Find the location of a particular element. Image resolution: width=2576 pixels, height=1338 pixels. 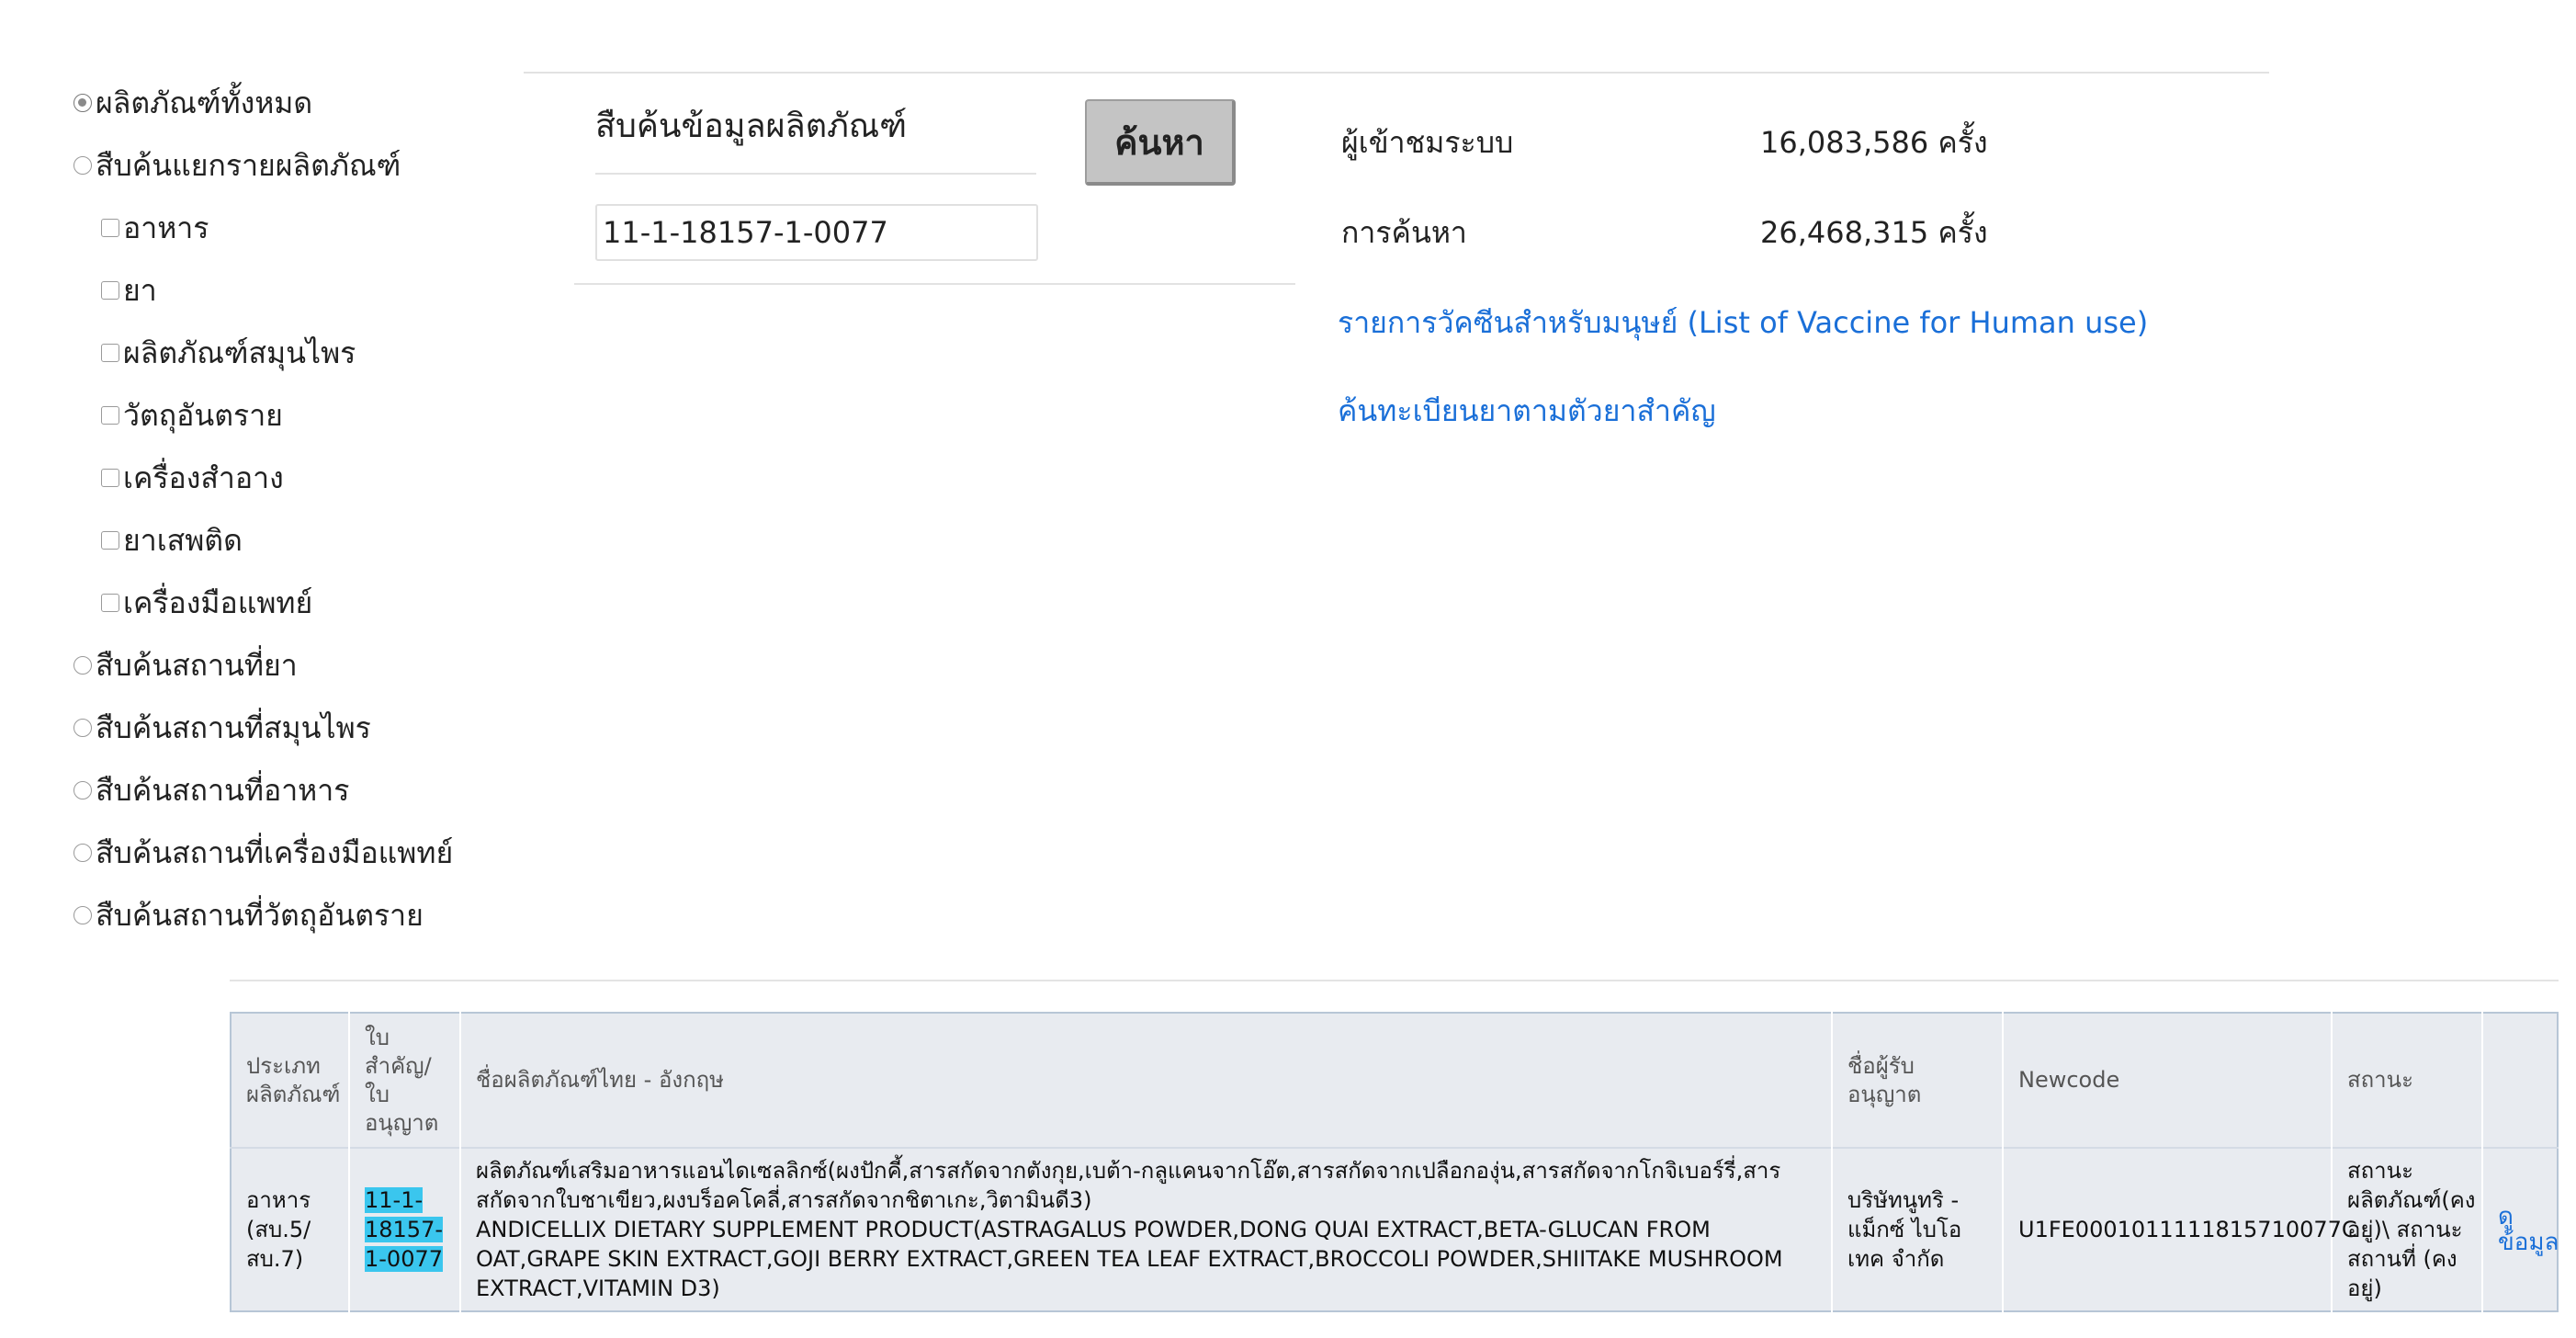

search-button: ค้นหา is located at coordinates (1160, 142).